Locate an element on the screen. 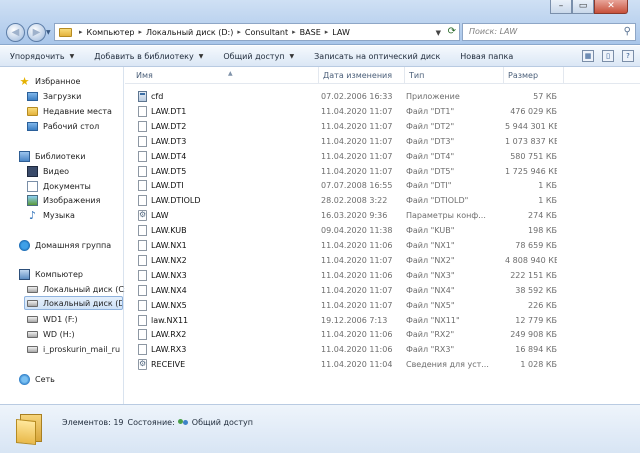 This screenshot has width=640, height=453. new-folder-label: Новая папка is located at coordinates (487, 56).